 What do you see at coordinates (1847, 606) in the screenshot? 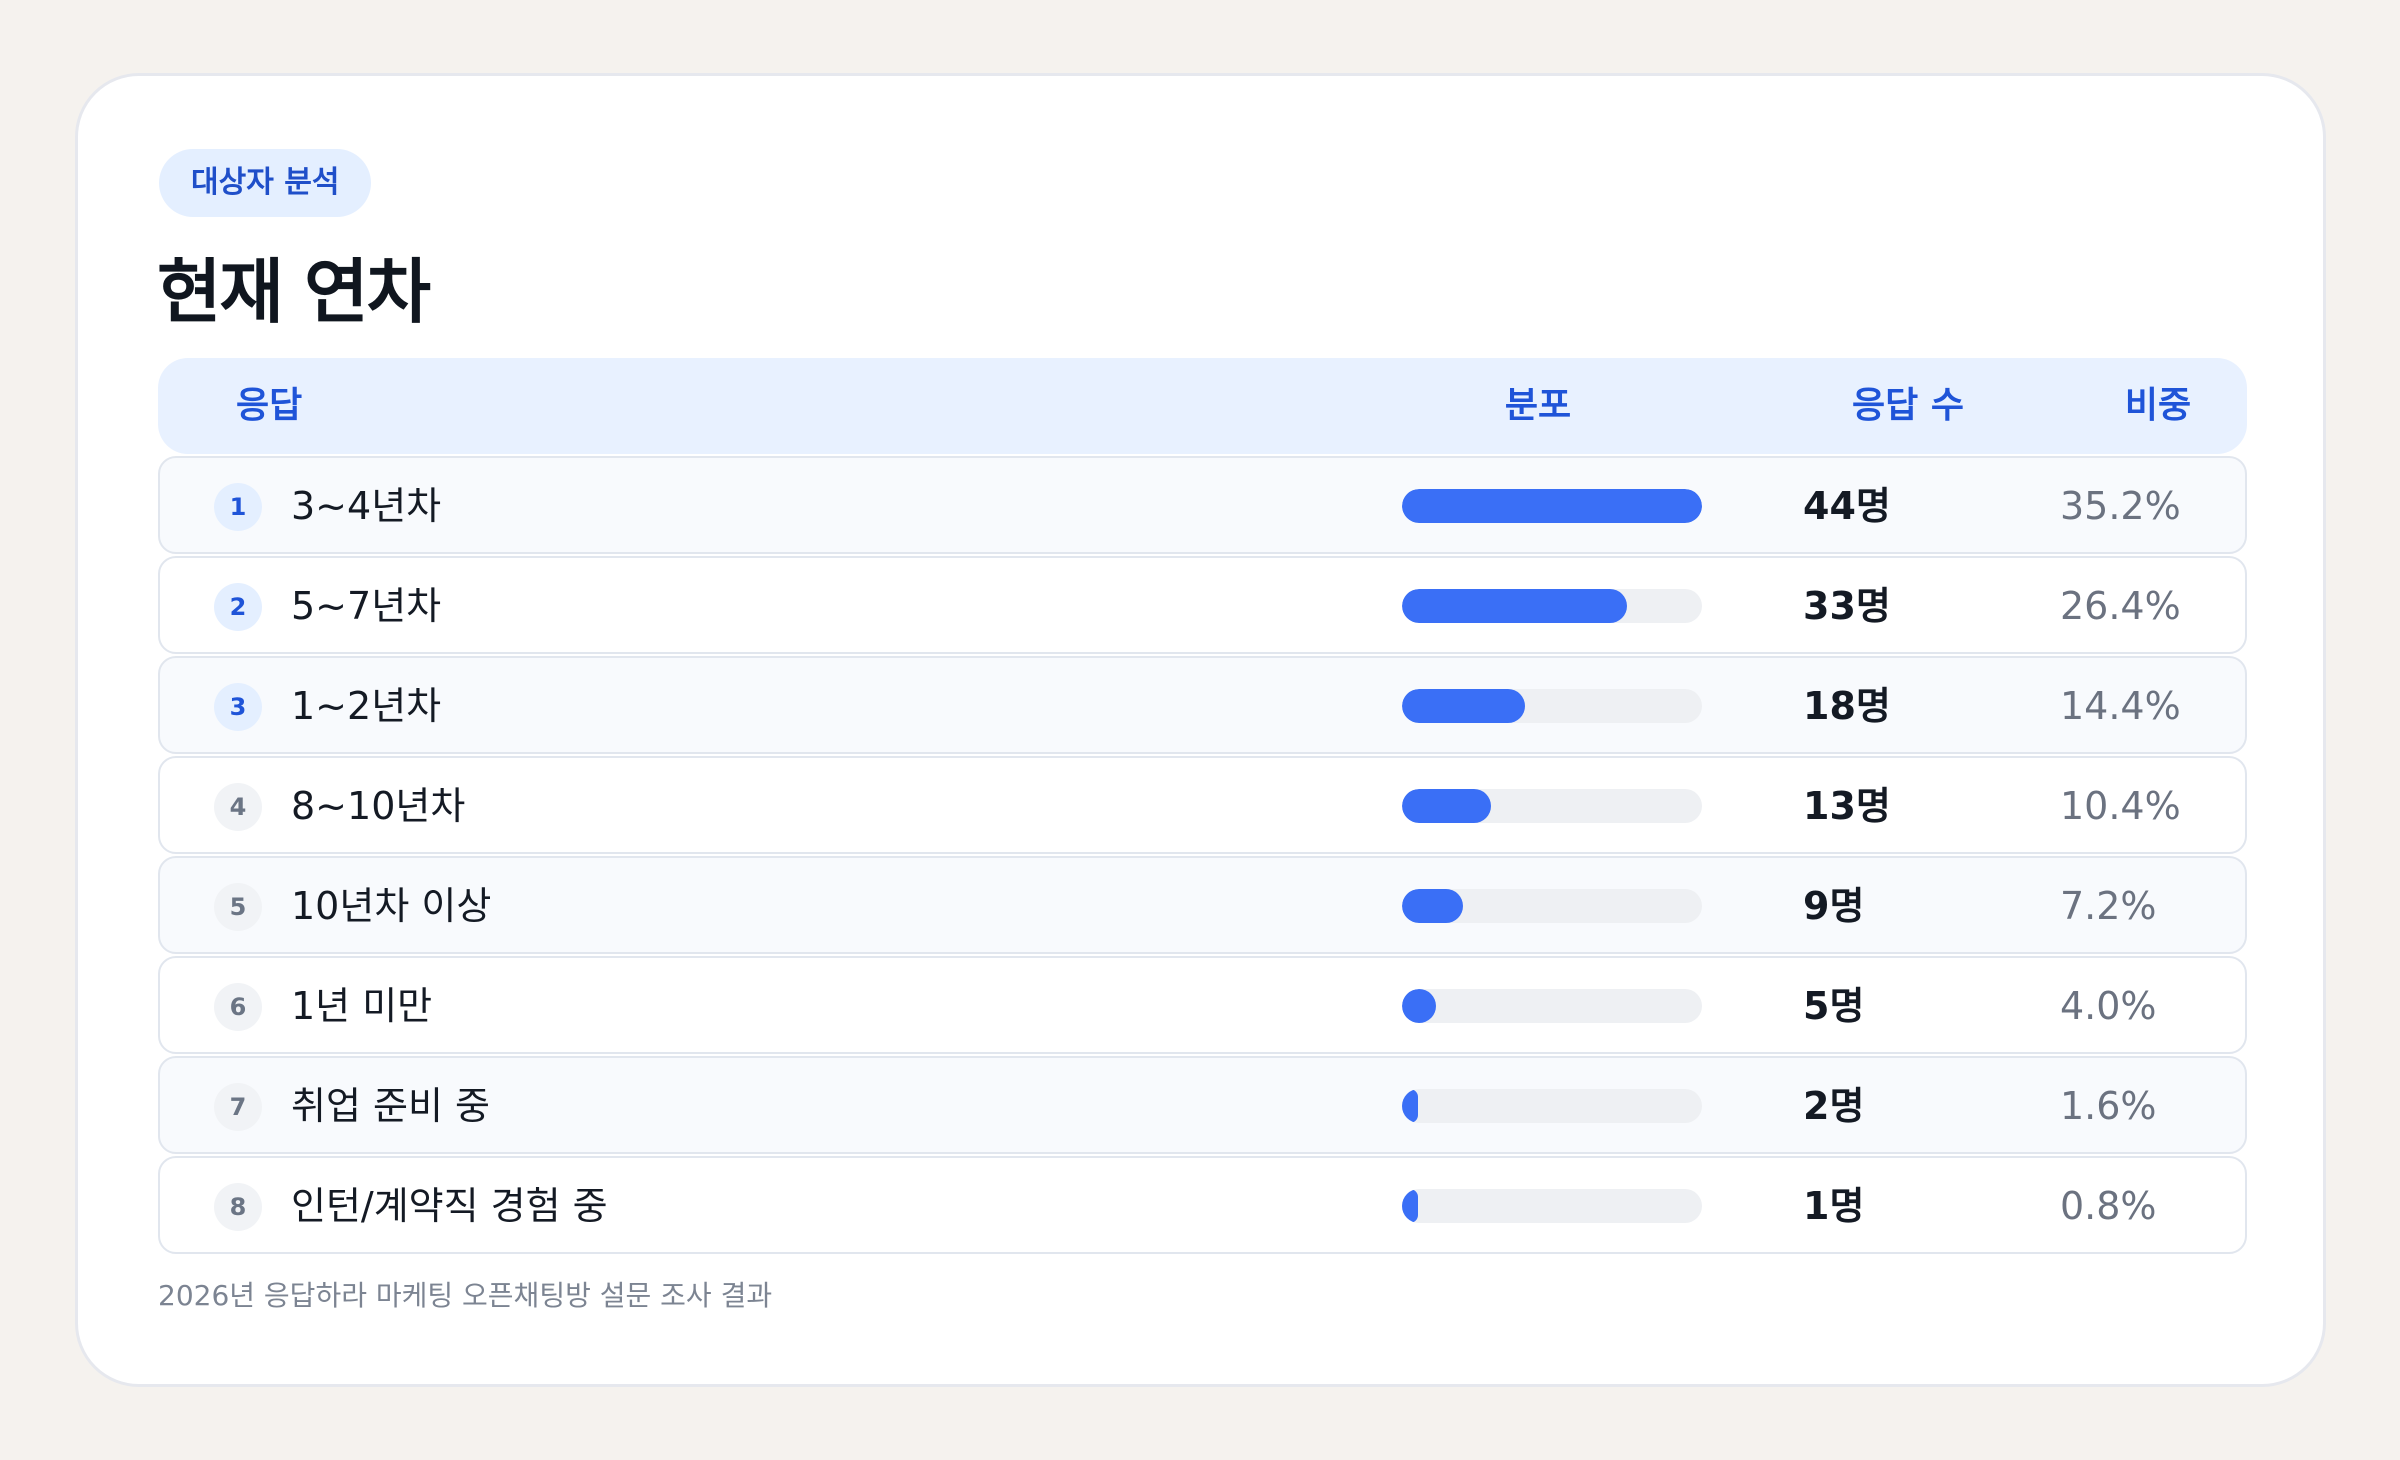
I see `response-count: 33명` at bounding box center [1847, 606].